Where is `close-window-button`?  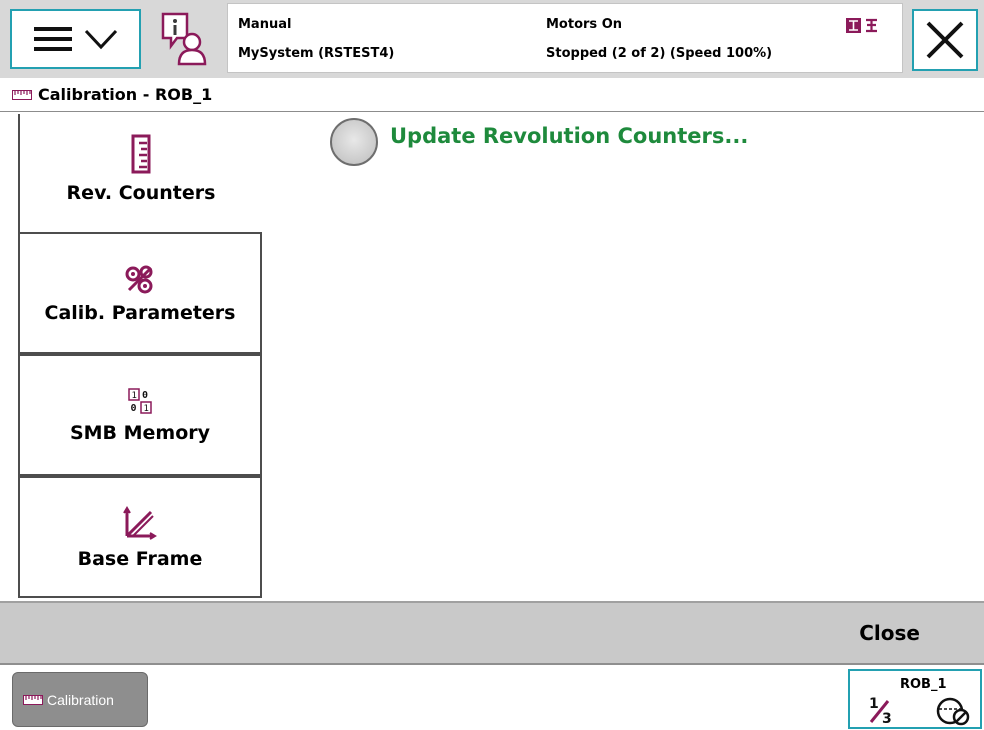 close-window-button is located at coordinates (945, 40).